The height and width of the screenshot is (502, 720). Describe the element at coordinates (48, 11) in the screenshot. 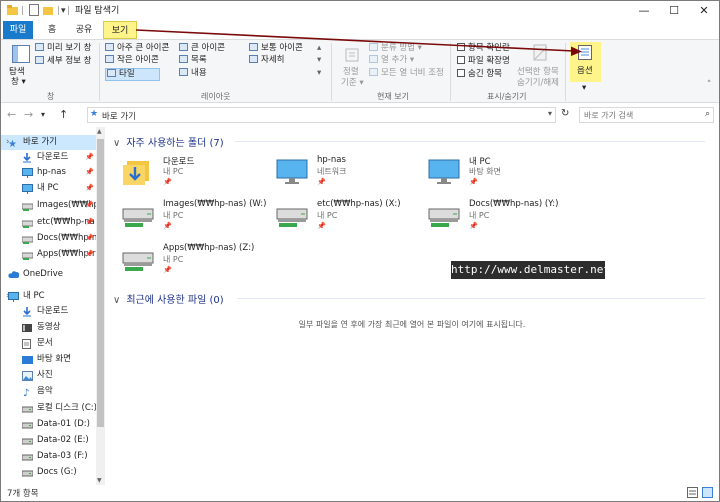

I see `new-folder-icon` at that location.